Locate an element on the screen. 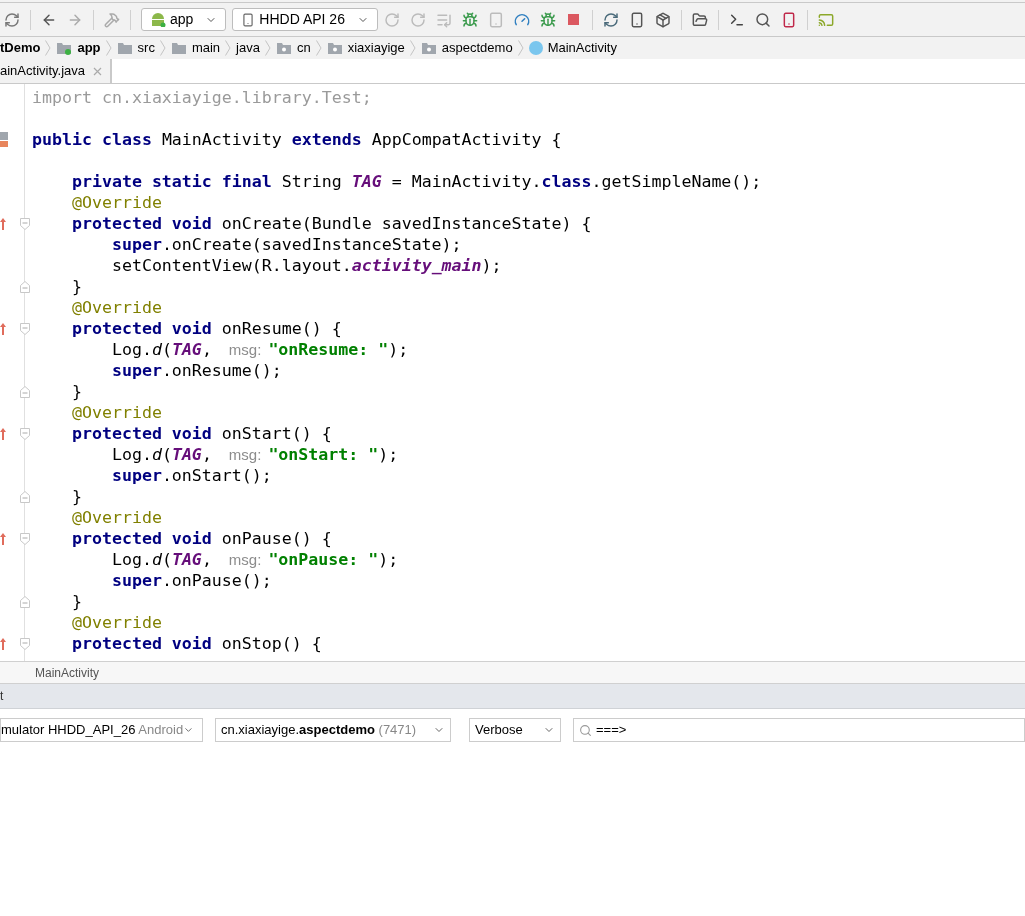  code-line: protected void onResume() { is located at coordinates (206, 328).